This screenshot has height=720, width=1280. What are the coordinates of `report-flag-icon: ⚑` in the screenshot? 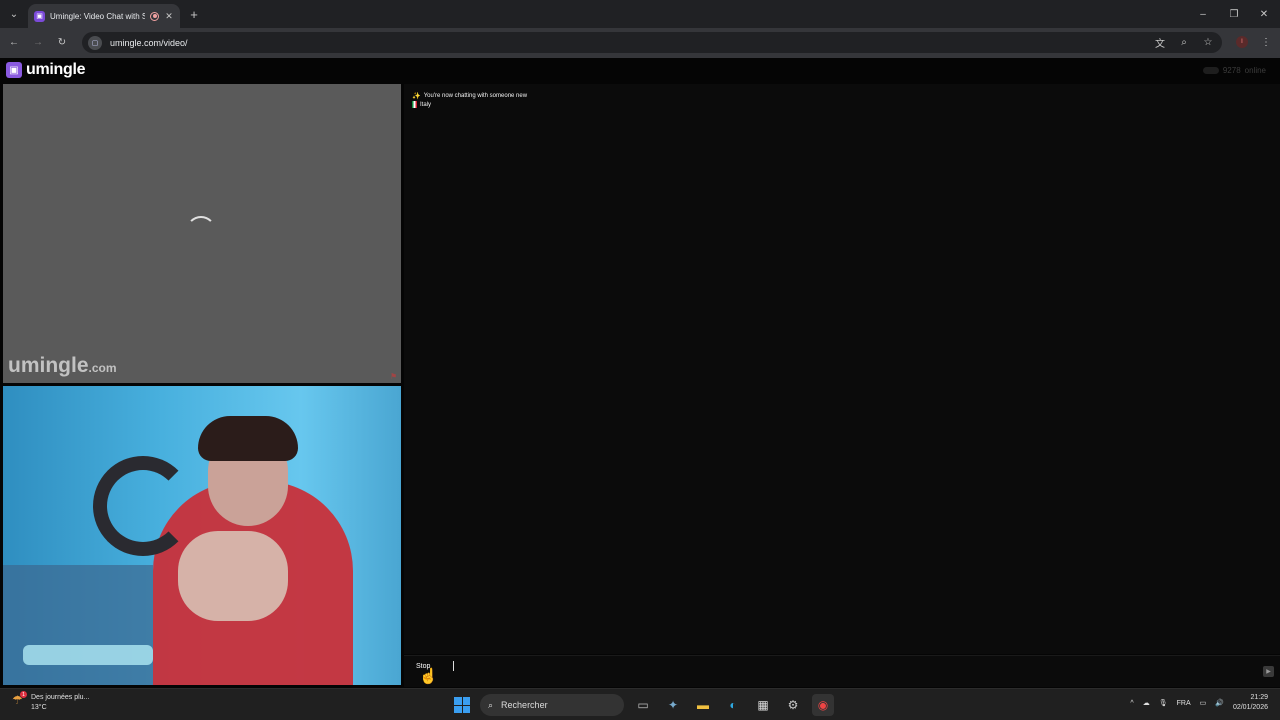 It's located at (394, 376).